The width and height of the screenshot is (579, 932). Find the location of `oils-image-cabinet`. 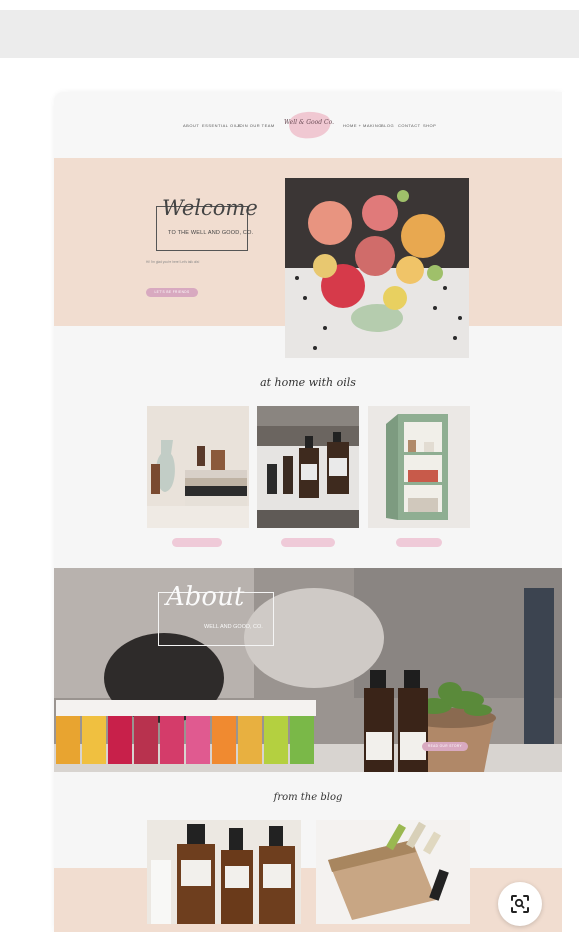

oils-image-cabinet is located at coordinates (419, 467).